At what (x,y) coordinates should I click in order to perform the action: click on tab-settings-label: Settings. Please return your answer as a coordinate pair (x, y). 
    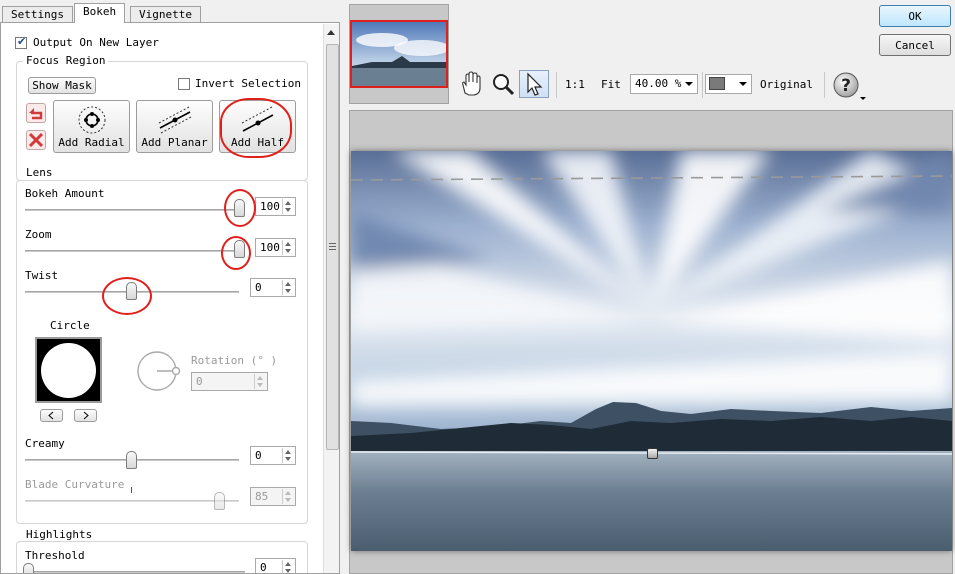
    Looking at the image, I should click on (37, 14).